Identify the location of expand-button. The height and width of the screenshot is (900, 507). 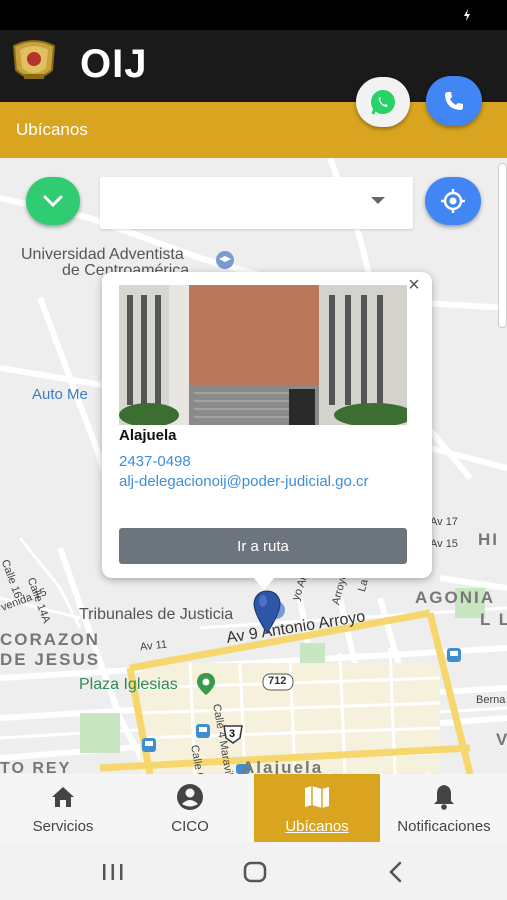
(53, 201).